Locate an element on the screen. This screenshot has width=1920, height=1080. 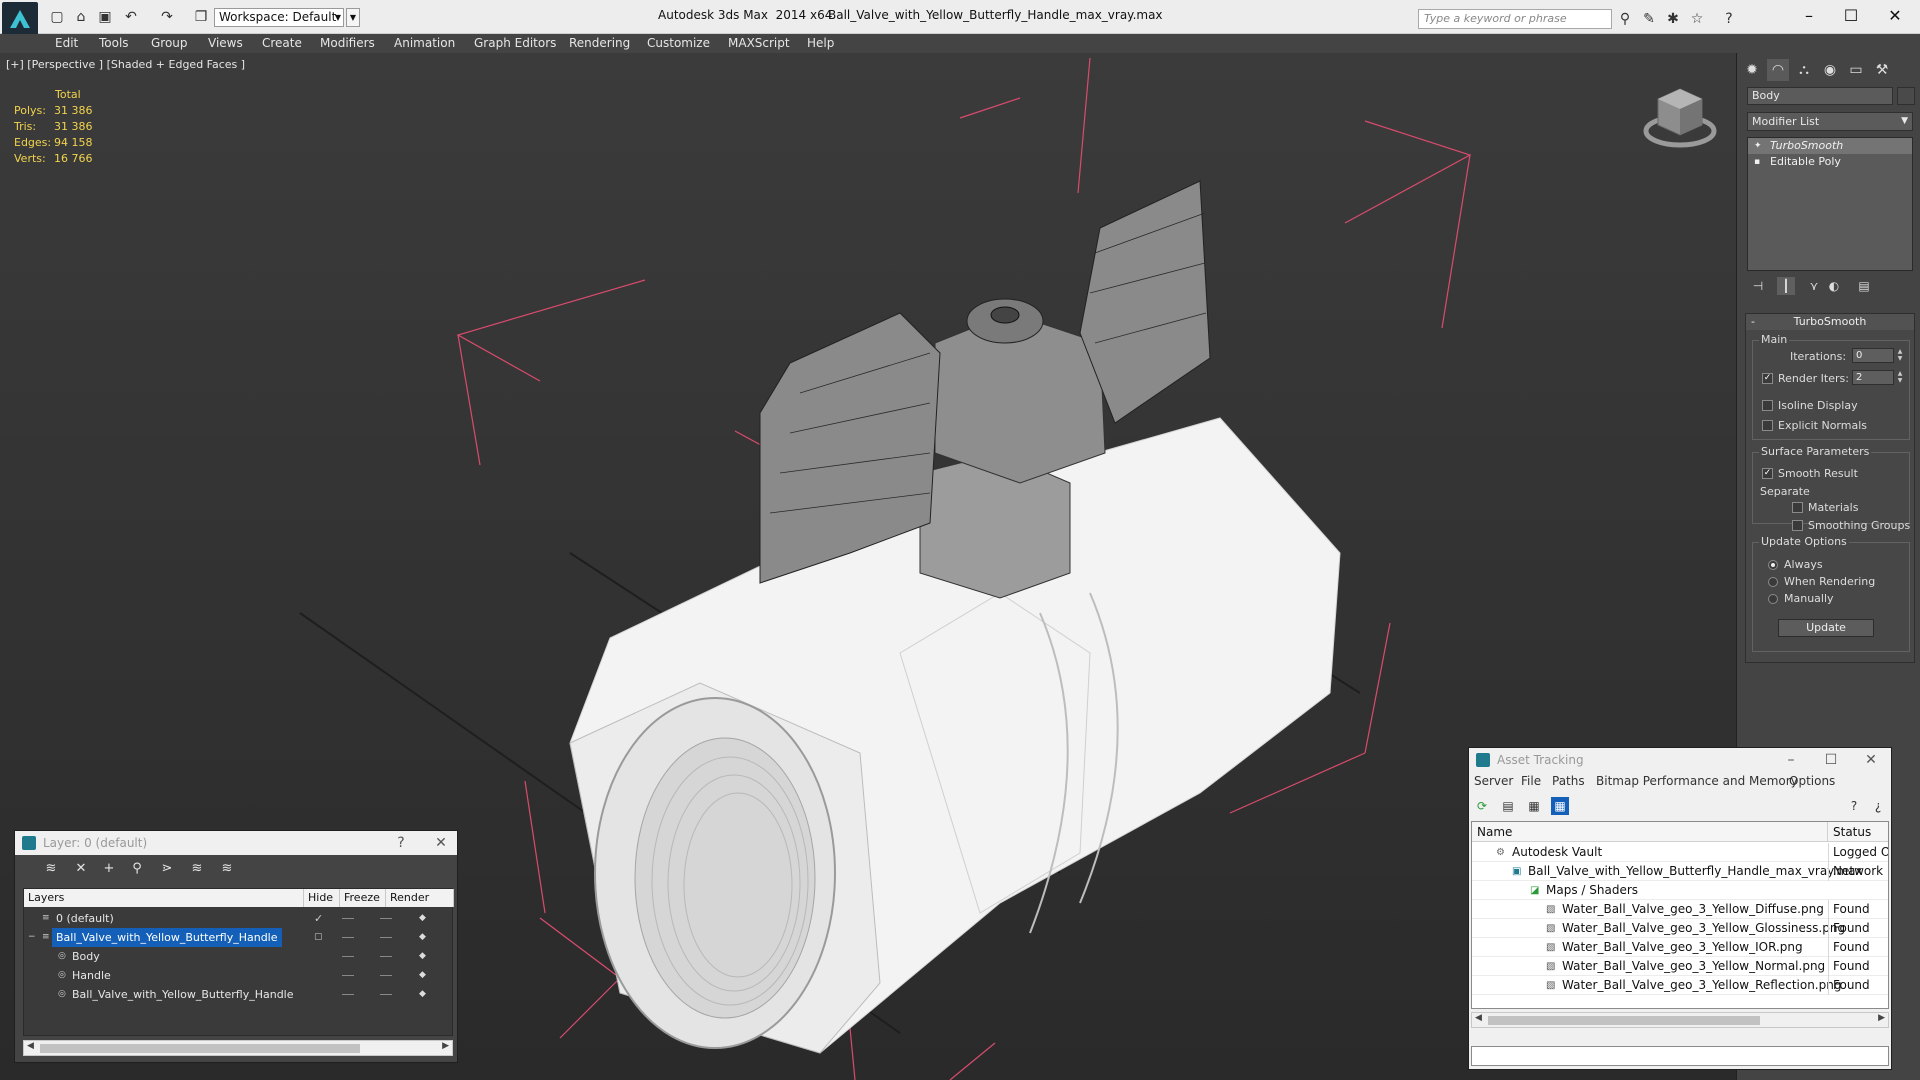
utilities-tab-icon: ⚒ is located at coordinates (1882, 70).